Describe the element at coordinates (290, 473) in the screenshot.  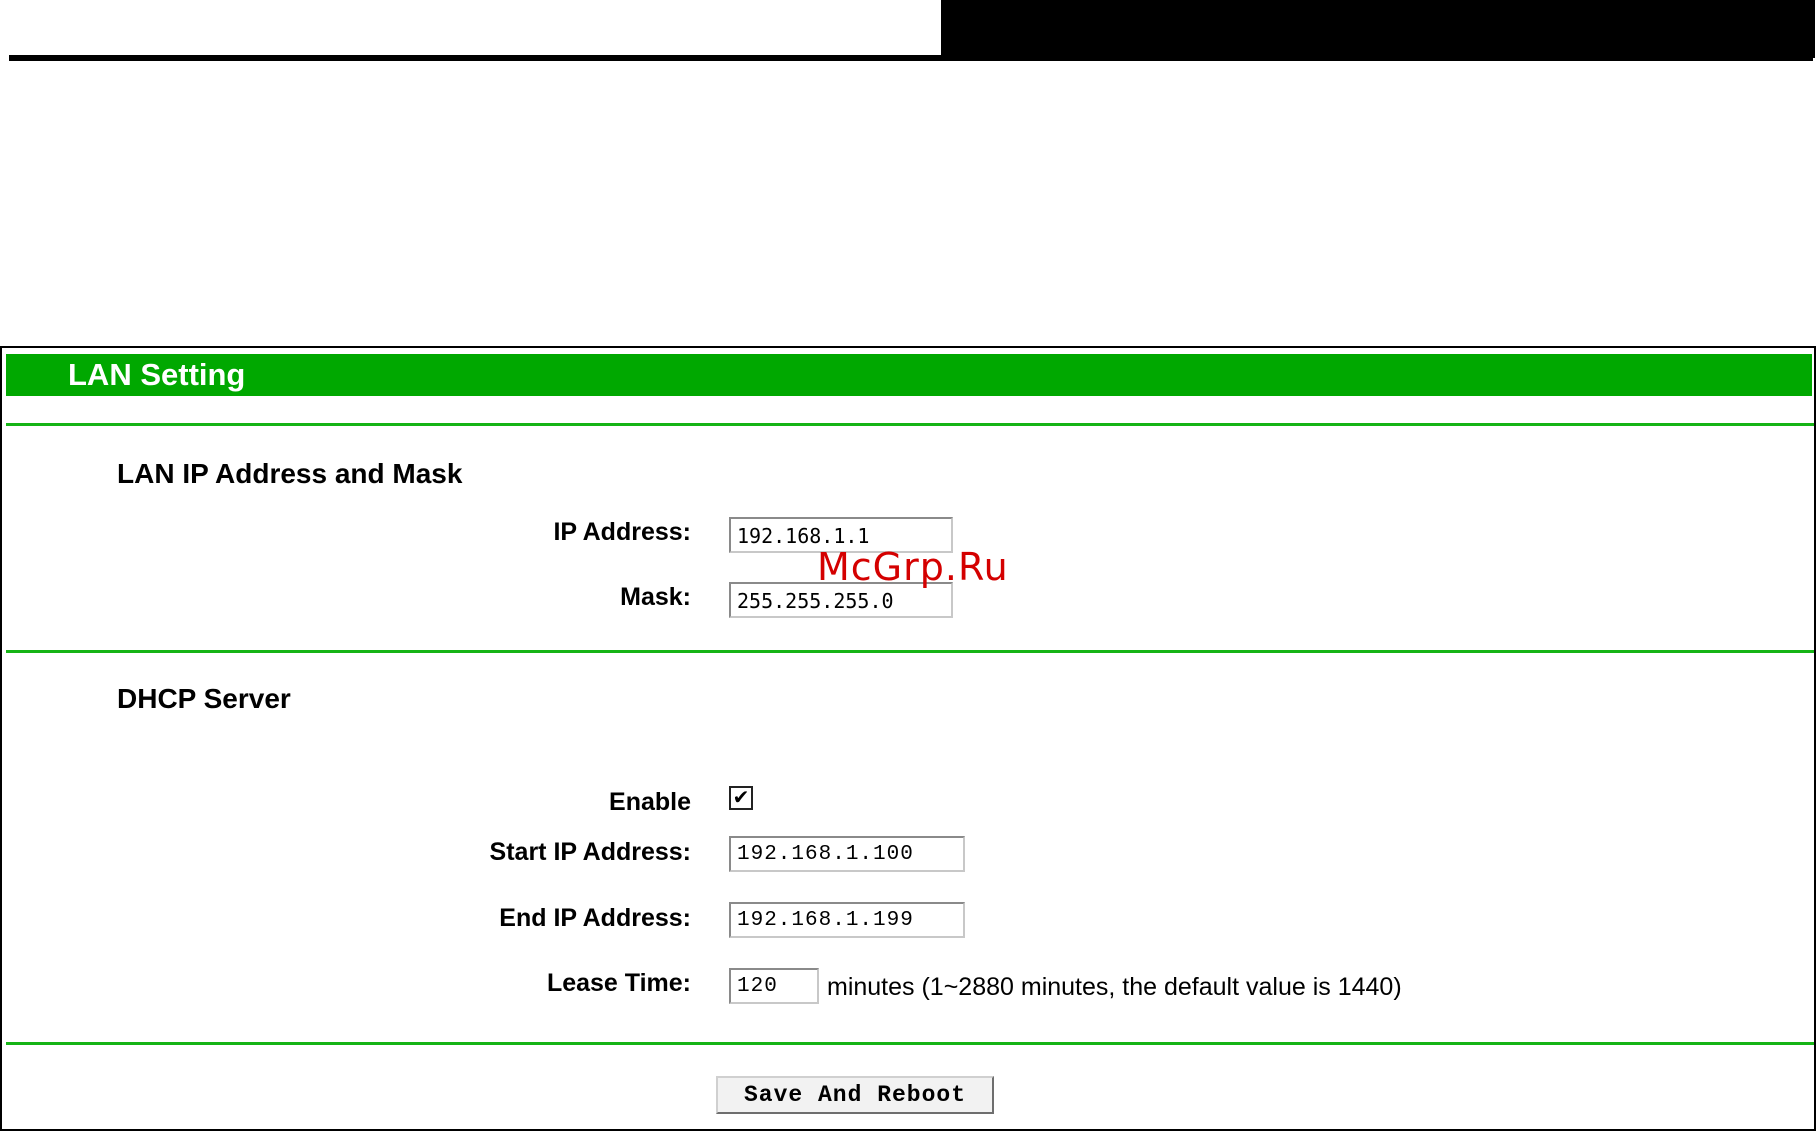
I see `lan-section-heading: LAN IP Address and Mask` at that location.